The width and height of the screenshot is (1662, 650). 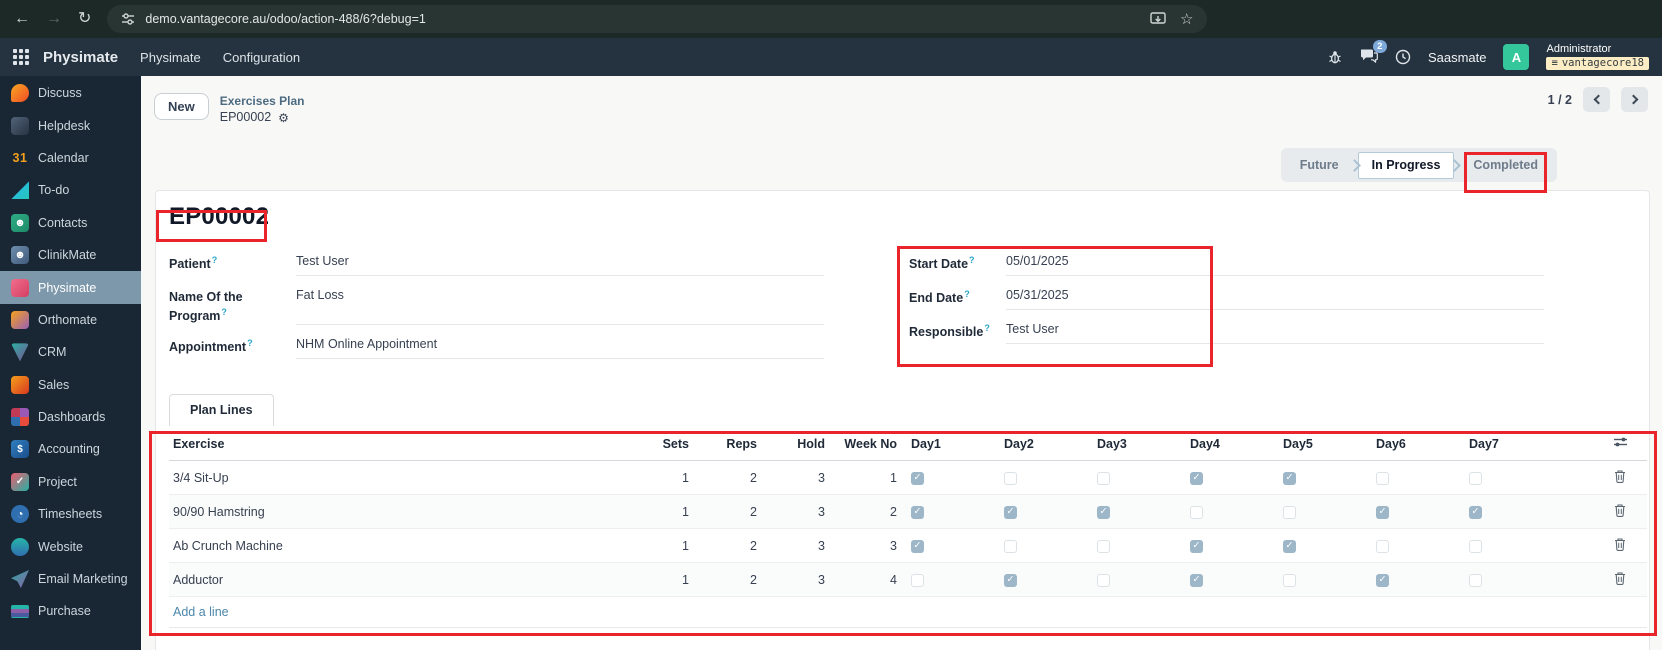 What do you see at coordinates (1529, 444) in the screenshot?
I see `column-header-day7: Day7` at bounding box center [1529, 444].